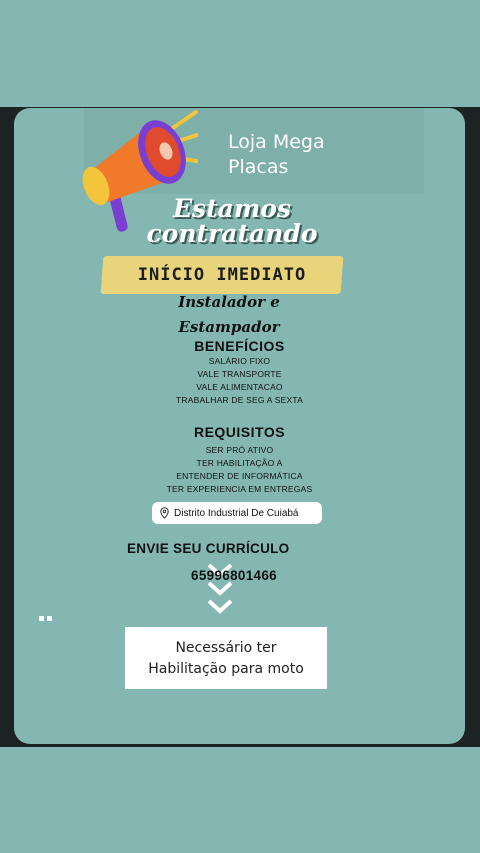 This screenshot has width=480, height=853. Describe the element at coordinates (45, 618) in the screenshot. I see `page-indicator` at that location.